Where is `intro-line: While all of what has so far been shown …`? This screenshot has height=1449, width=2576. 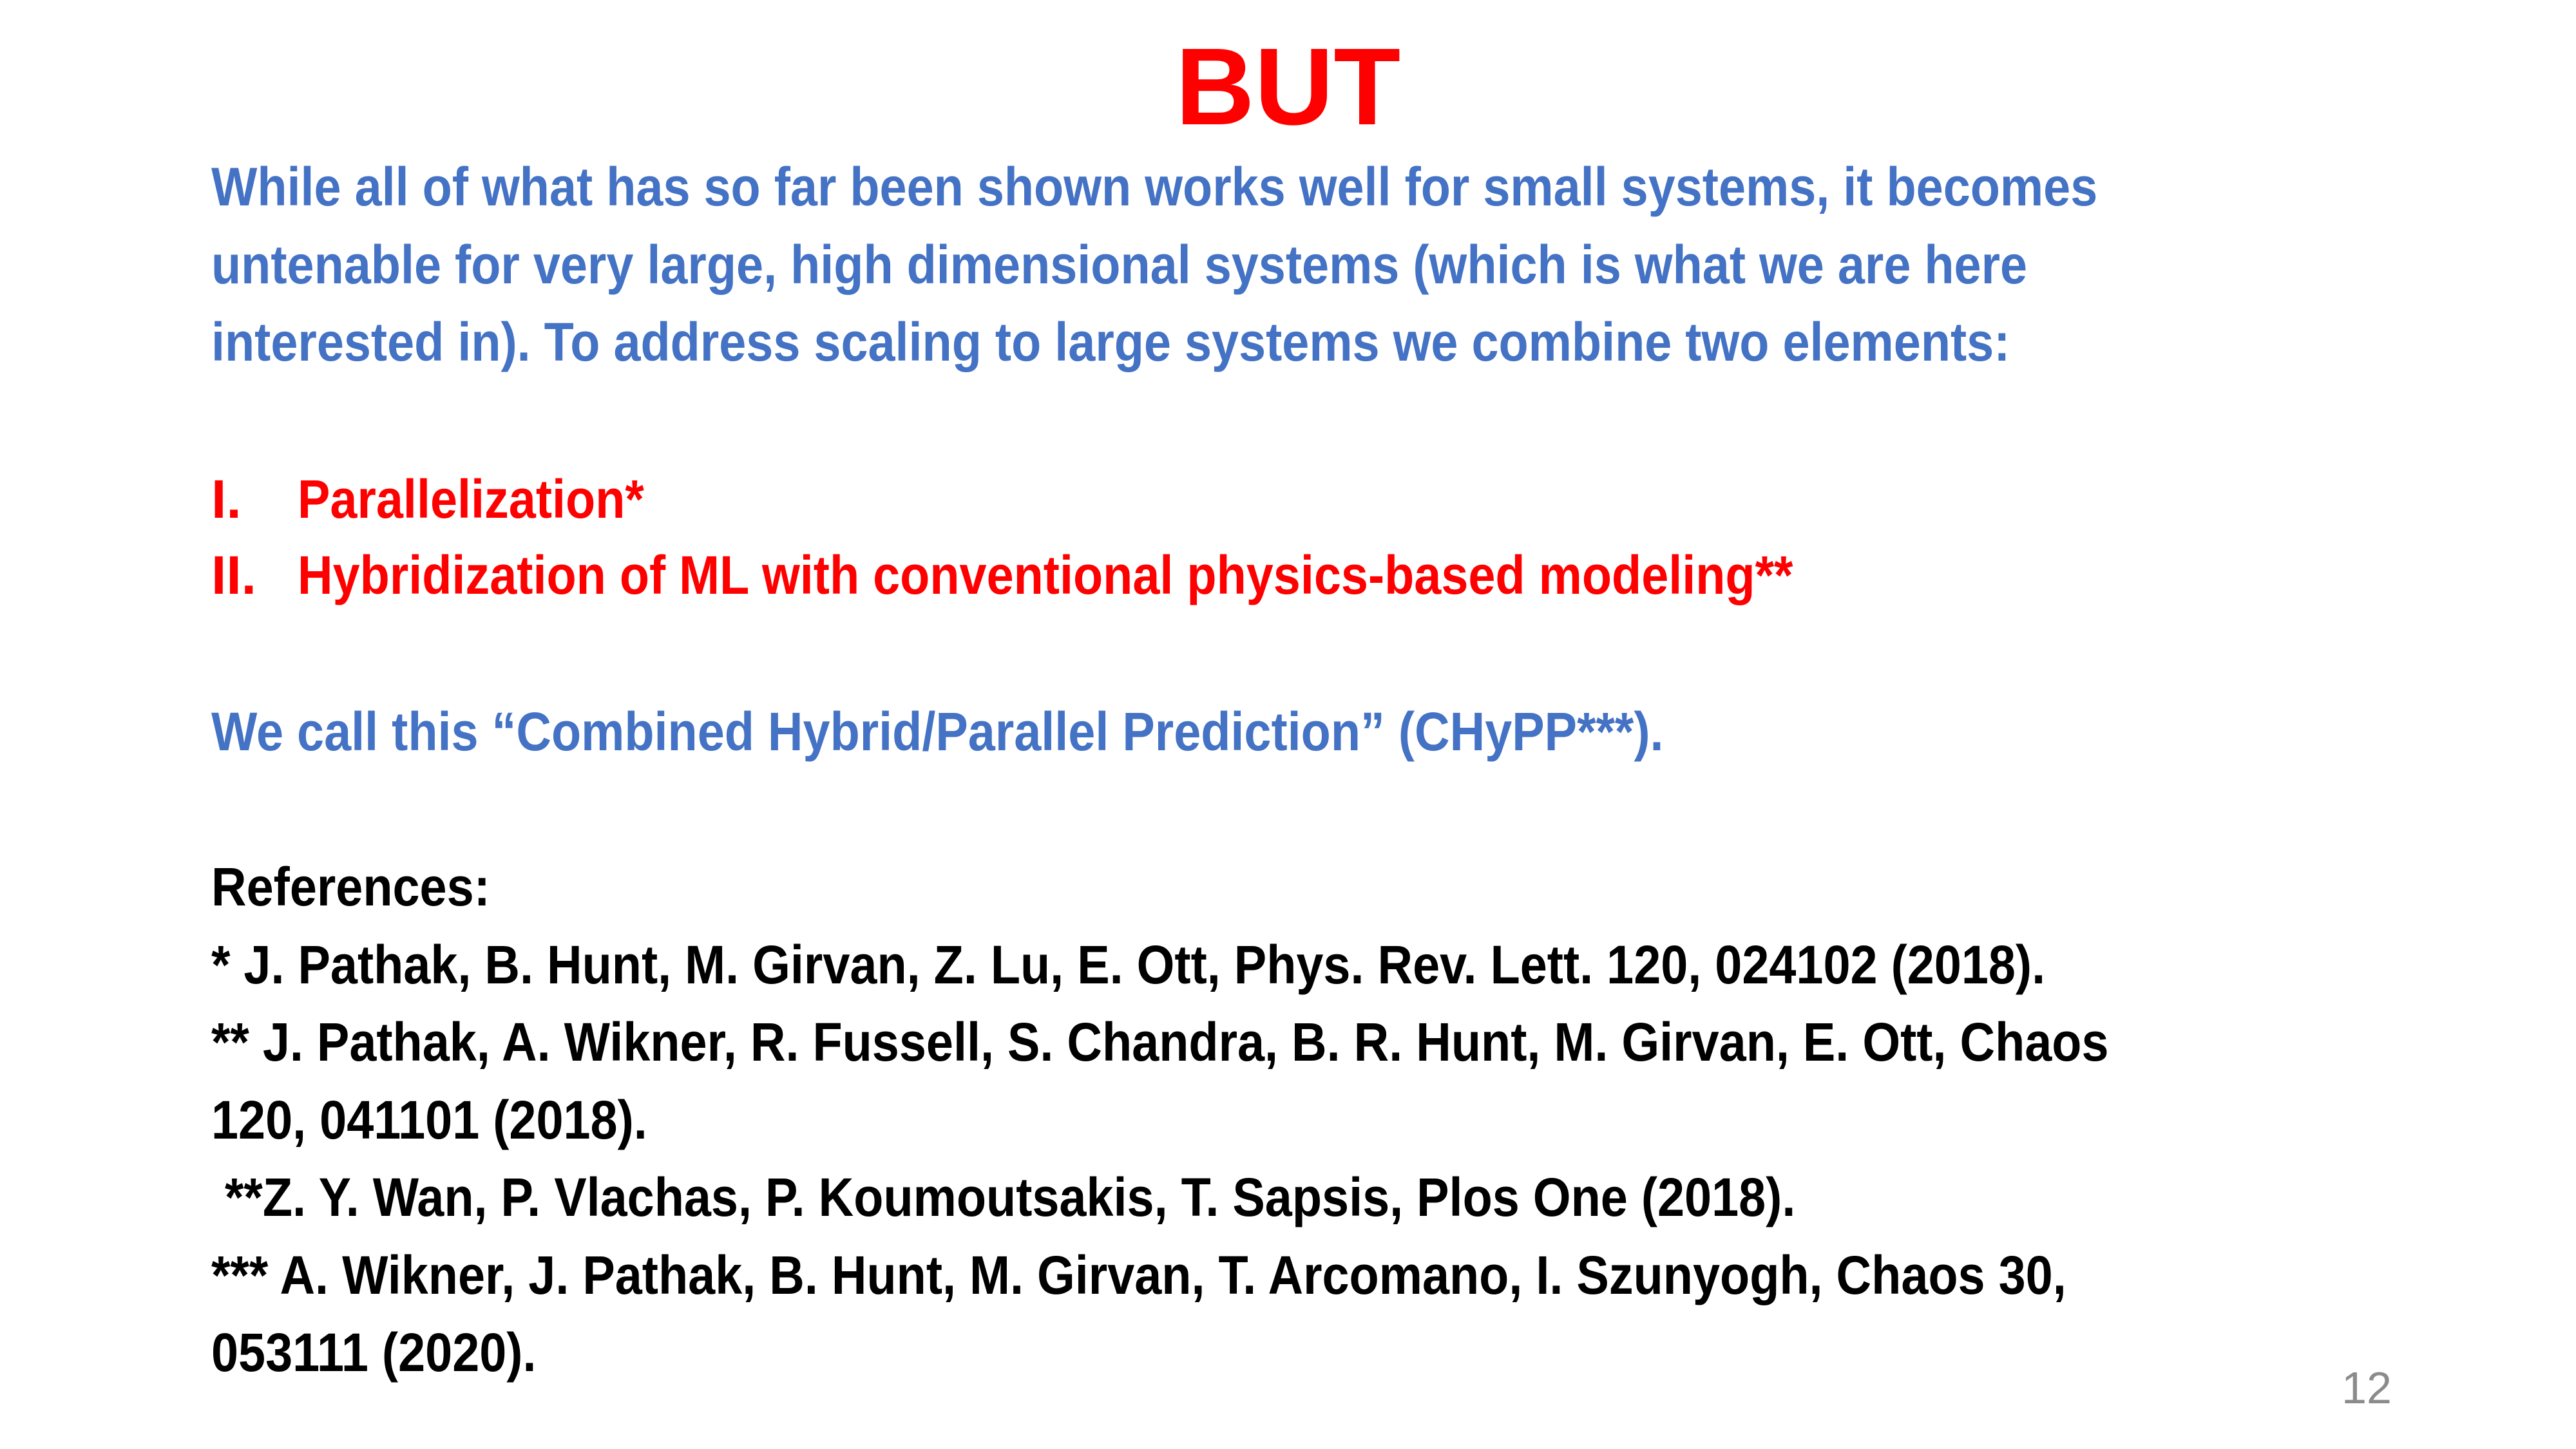 intro-line: While all of what has so far been shown … is located at coordinates (1154, 186).